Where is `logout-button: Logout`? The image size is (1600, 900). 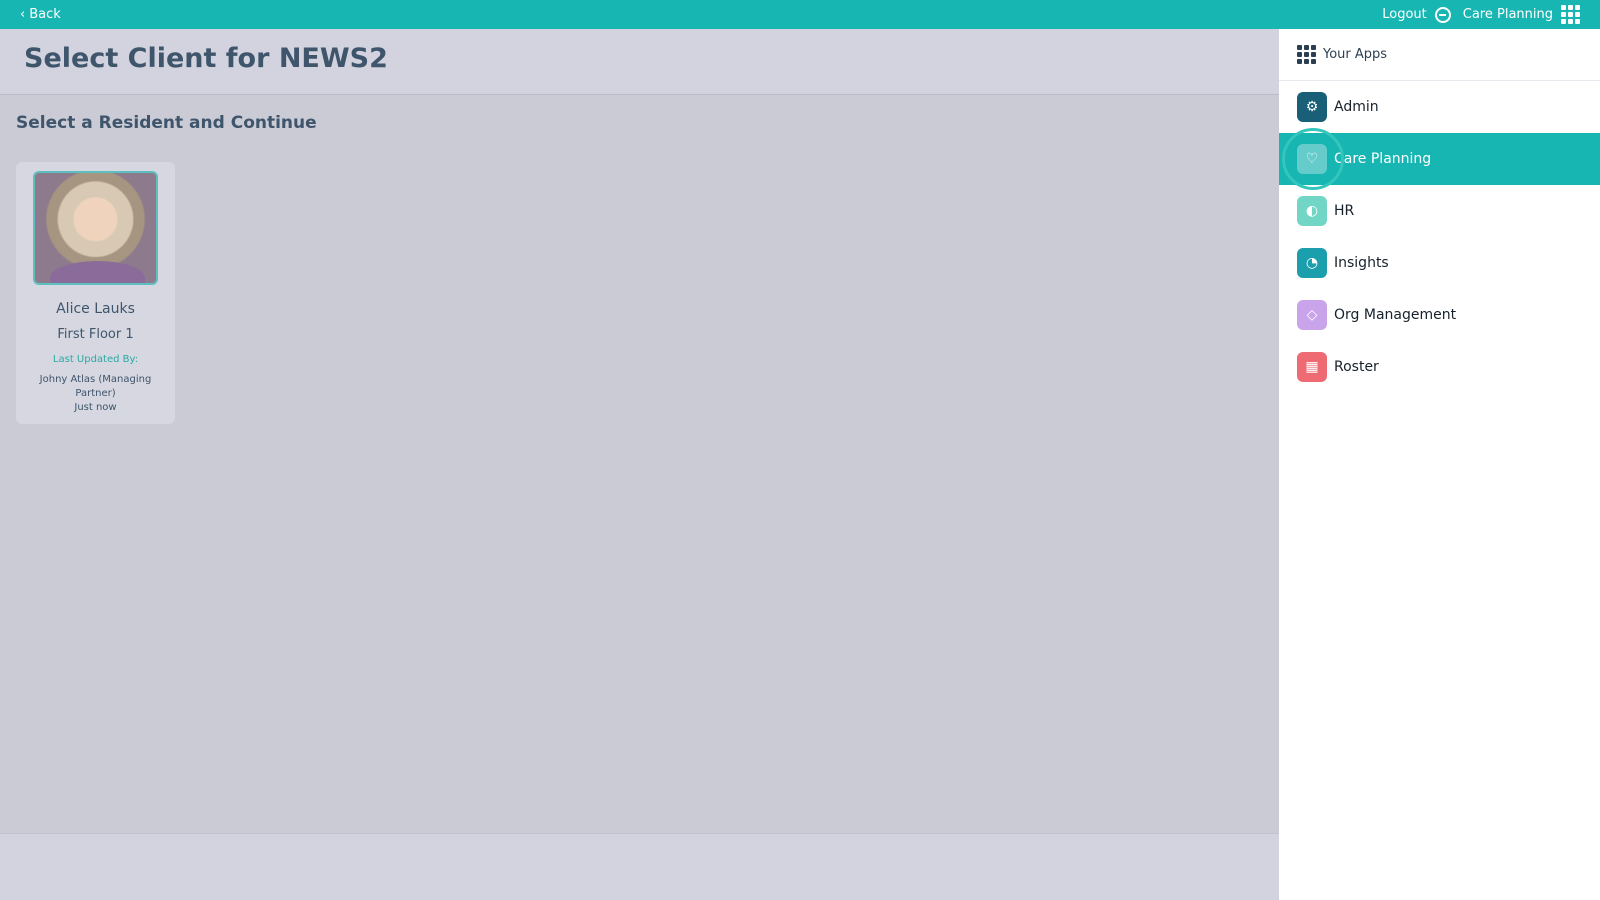 logout-button: Logout is located at coordinates (1416, 14).